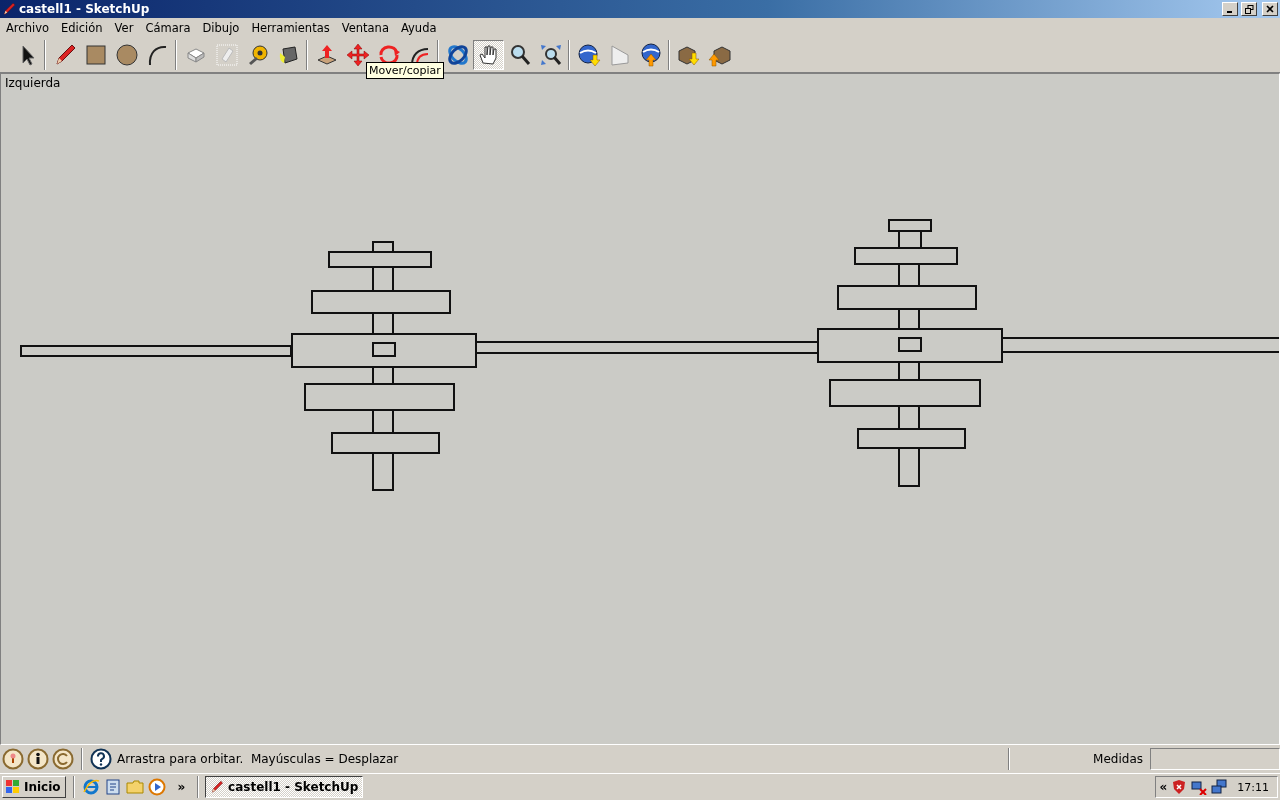  What do you see at coordinates (124, 28) in the screenshot?
I see `menu-item: Ver` at bounding box center [124, 28].